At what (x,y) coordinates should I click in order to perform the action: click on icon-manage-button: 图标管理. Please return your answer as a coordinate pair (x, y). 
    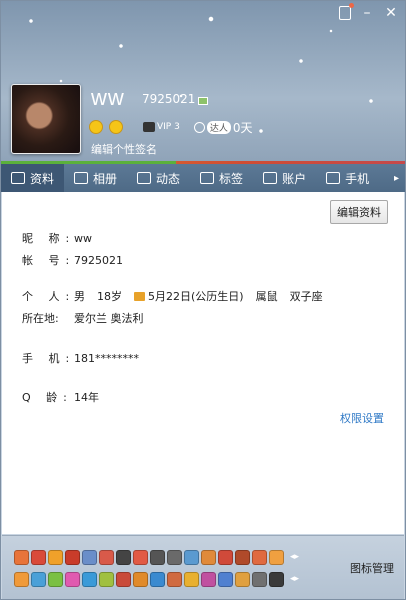
    Looking at the image, I should click on (372, 568).